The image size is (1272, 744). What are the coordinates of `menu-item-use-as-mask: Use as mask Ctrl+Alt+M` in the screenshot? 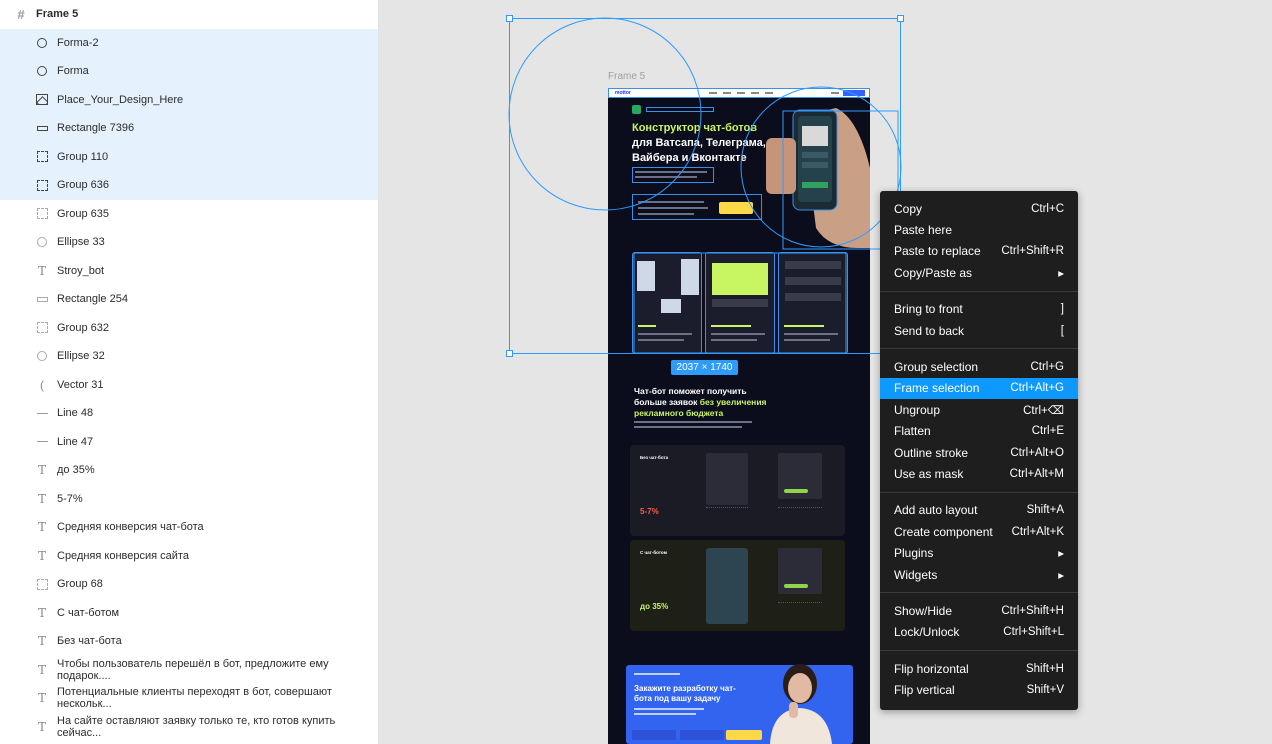 It's located at (979, 473).